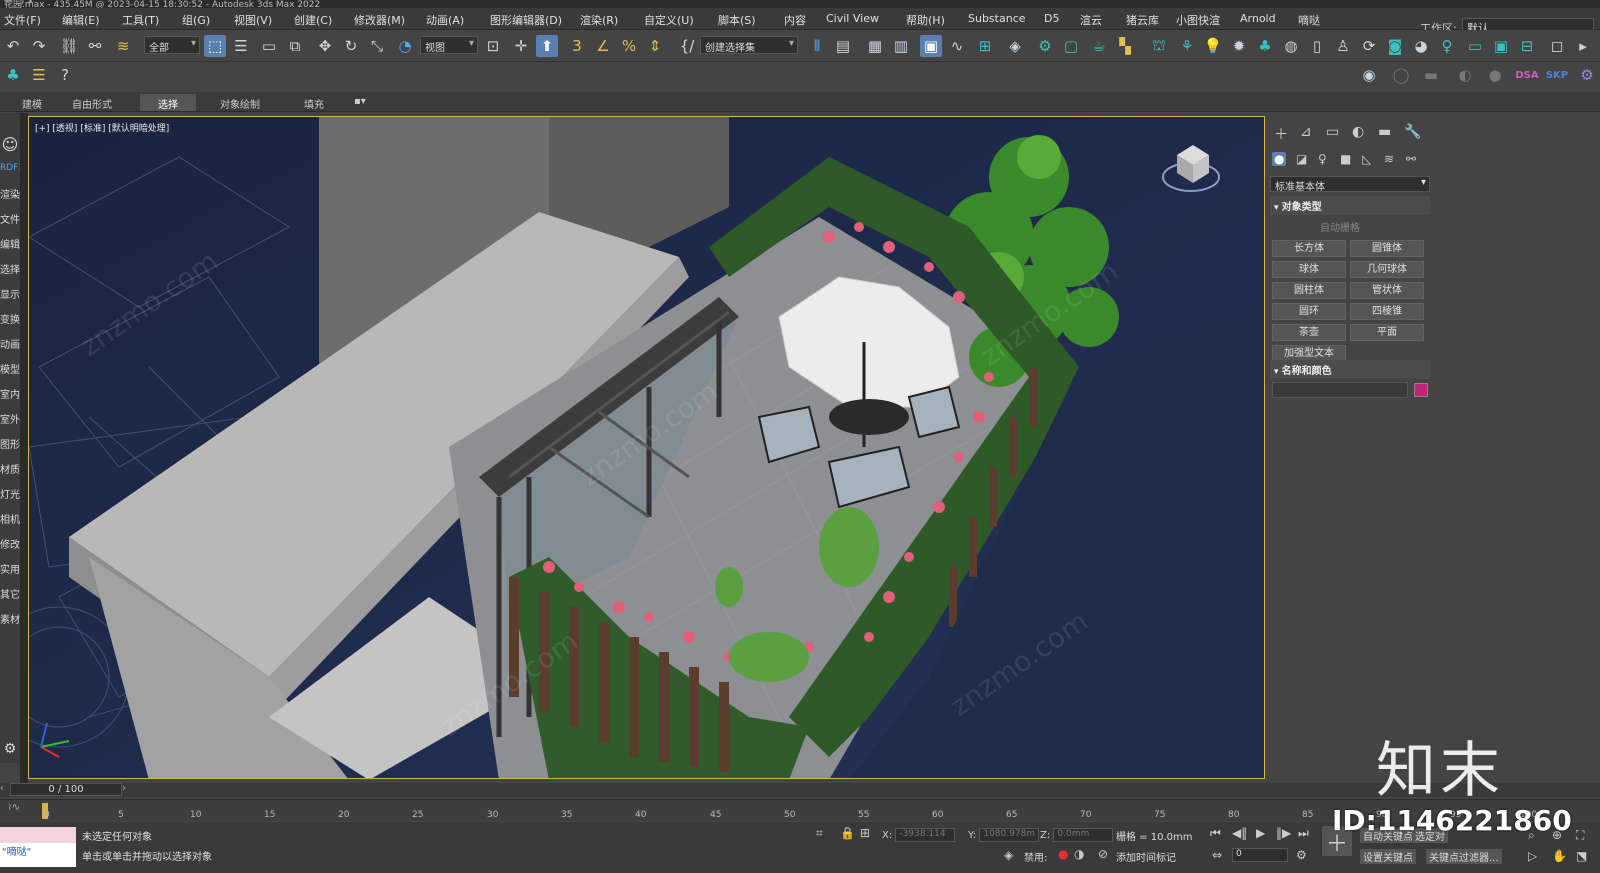 This screenshot has width=1600, height=873. What do you see at coordinates (1421, 46) in the screenshot?
I see `palette-icon: ◕` at bounding box center [1421, 46].